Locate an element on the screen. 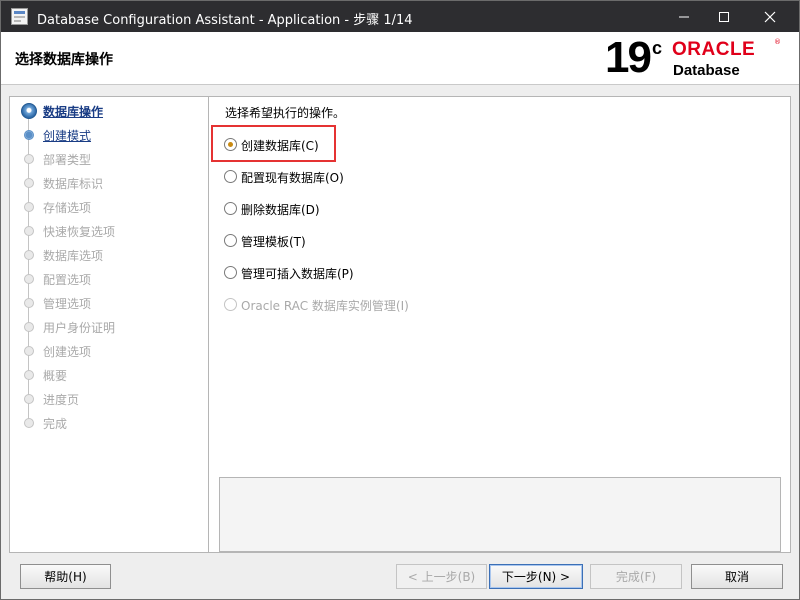  option-label: 配置现有数据库(O) is located at coordinates (292, 178).